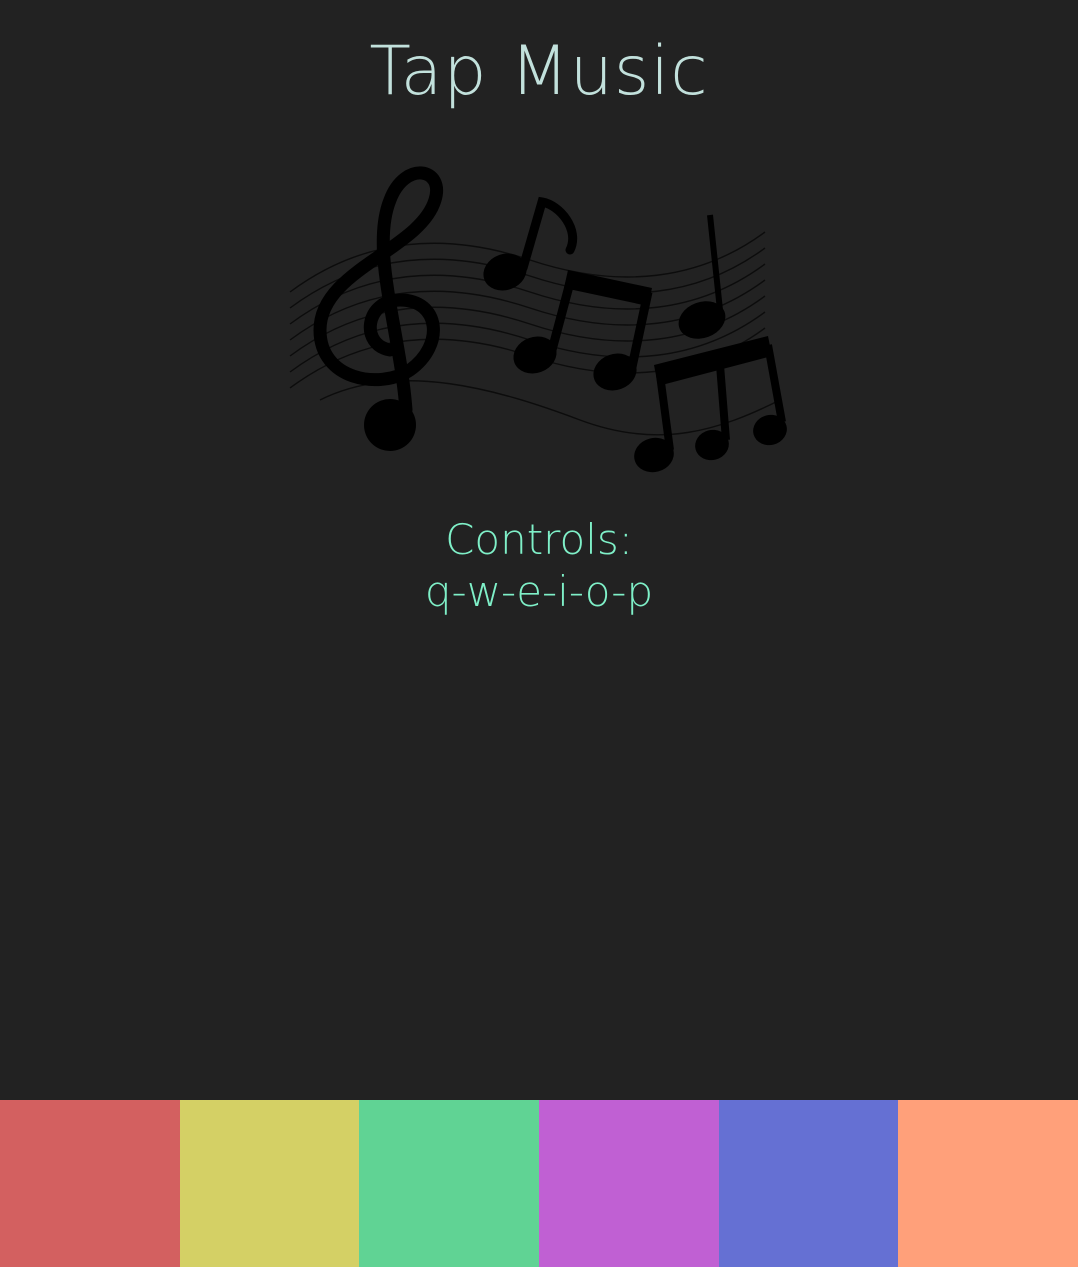 Image resolution: width=1078 pixels, height=1267 pixels. What do you see at coordinates (539, 591) in the screenshot?
I see `controls-keys: q-w-e-i-o-p` at bounding box center [539, 591].